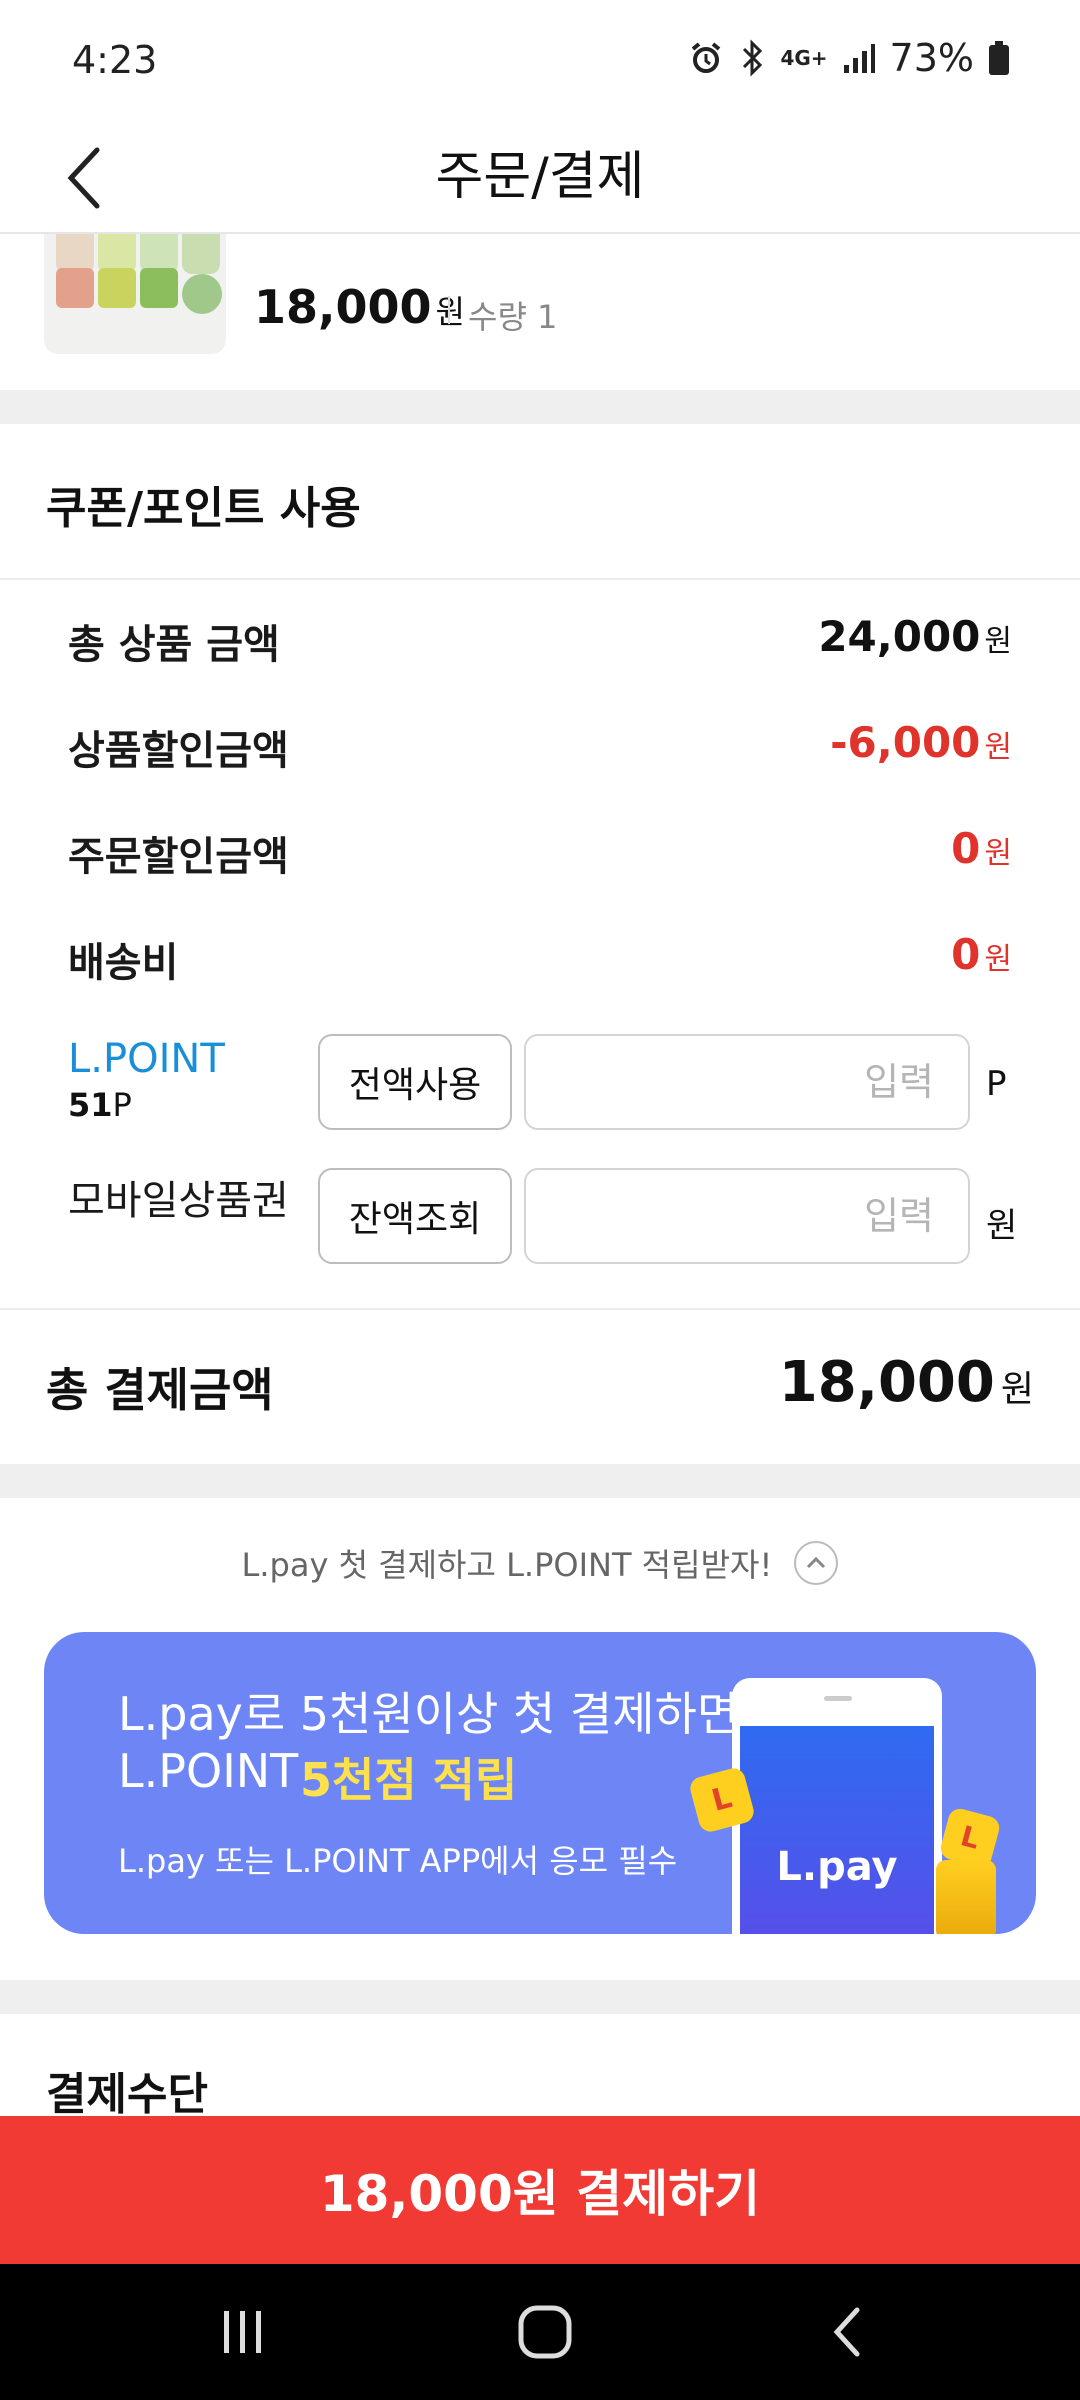 The width and height of the screenshot is (1080, 2400). What do you see at coordinates (816, 1563) in the screenshot?
I see `chevron-up-icon` at bounding box center [816, 1563].